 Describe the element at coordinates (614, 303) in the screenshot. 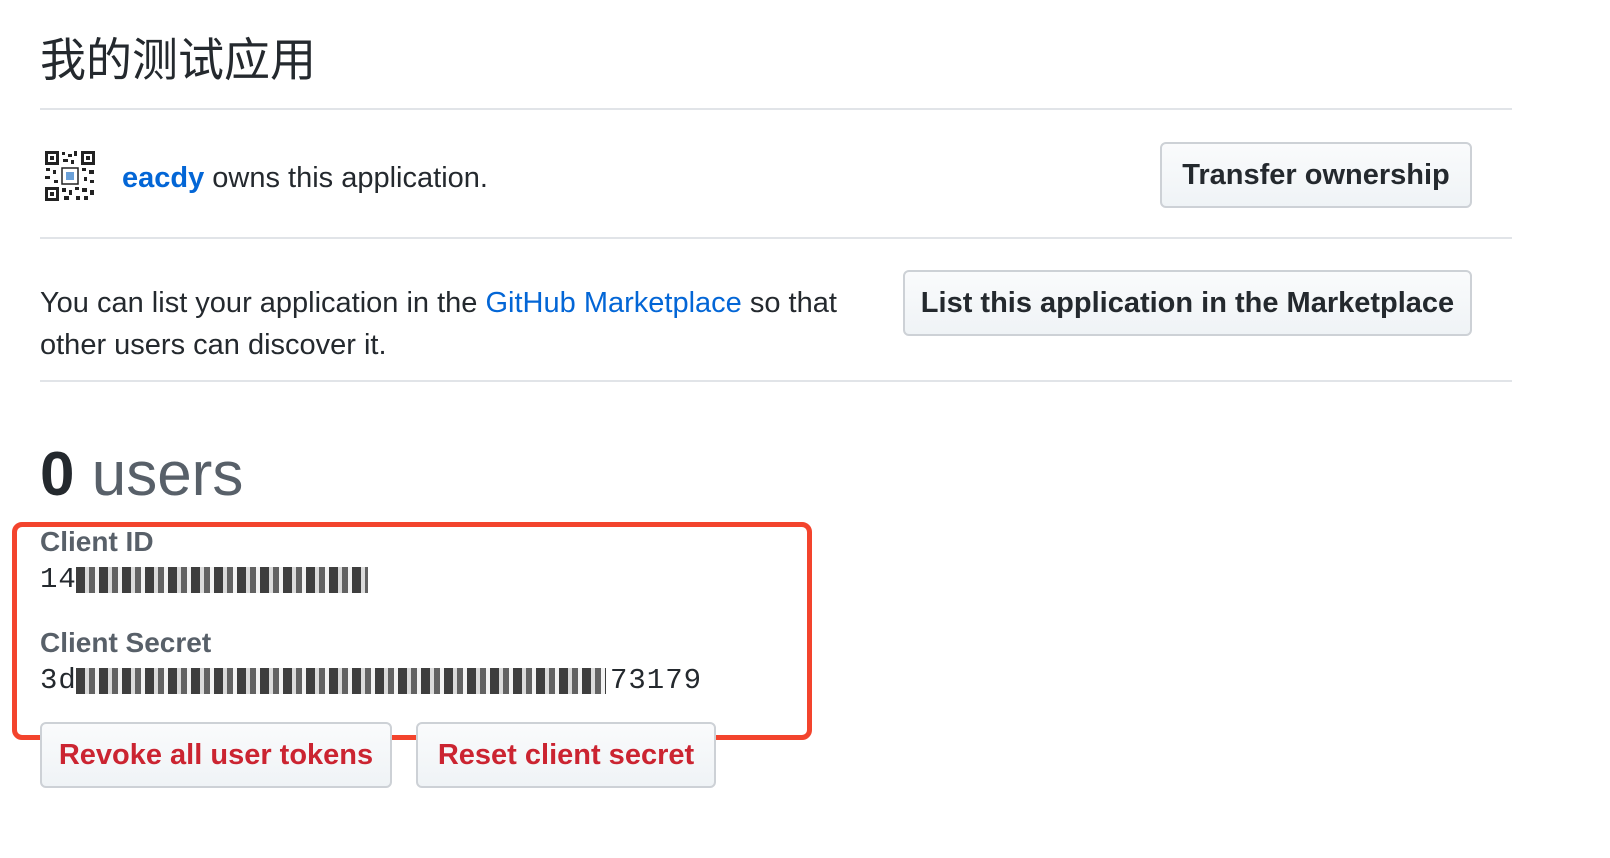

I see `github-marketplace-link: GitHub Marketplace` at that location.